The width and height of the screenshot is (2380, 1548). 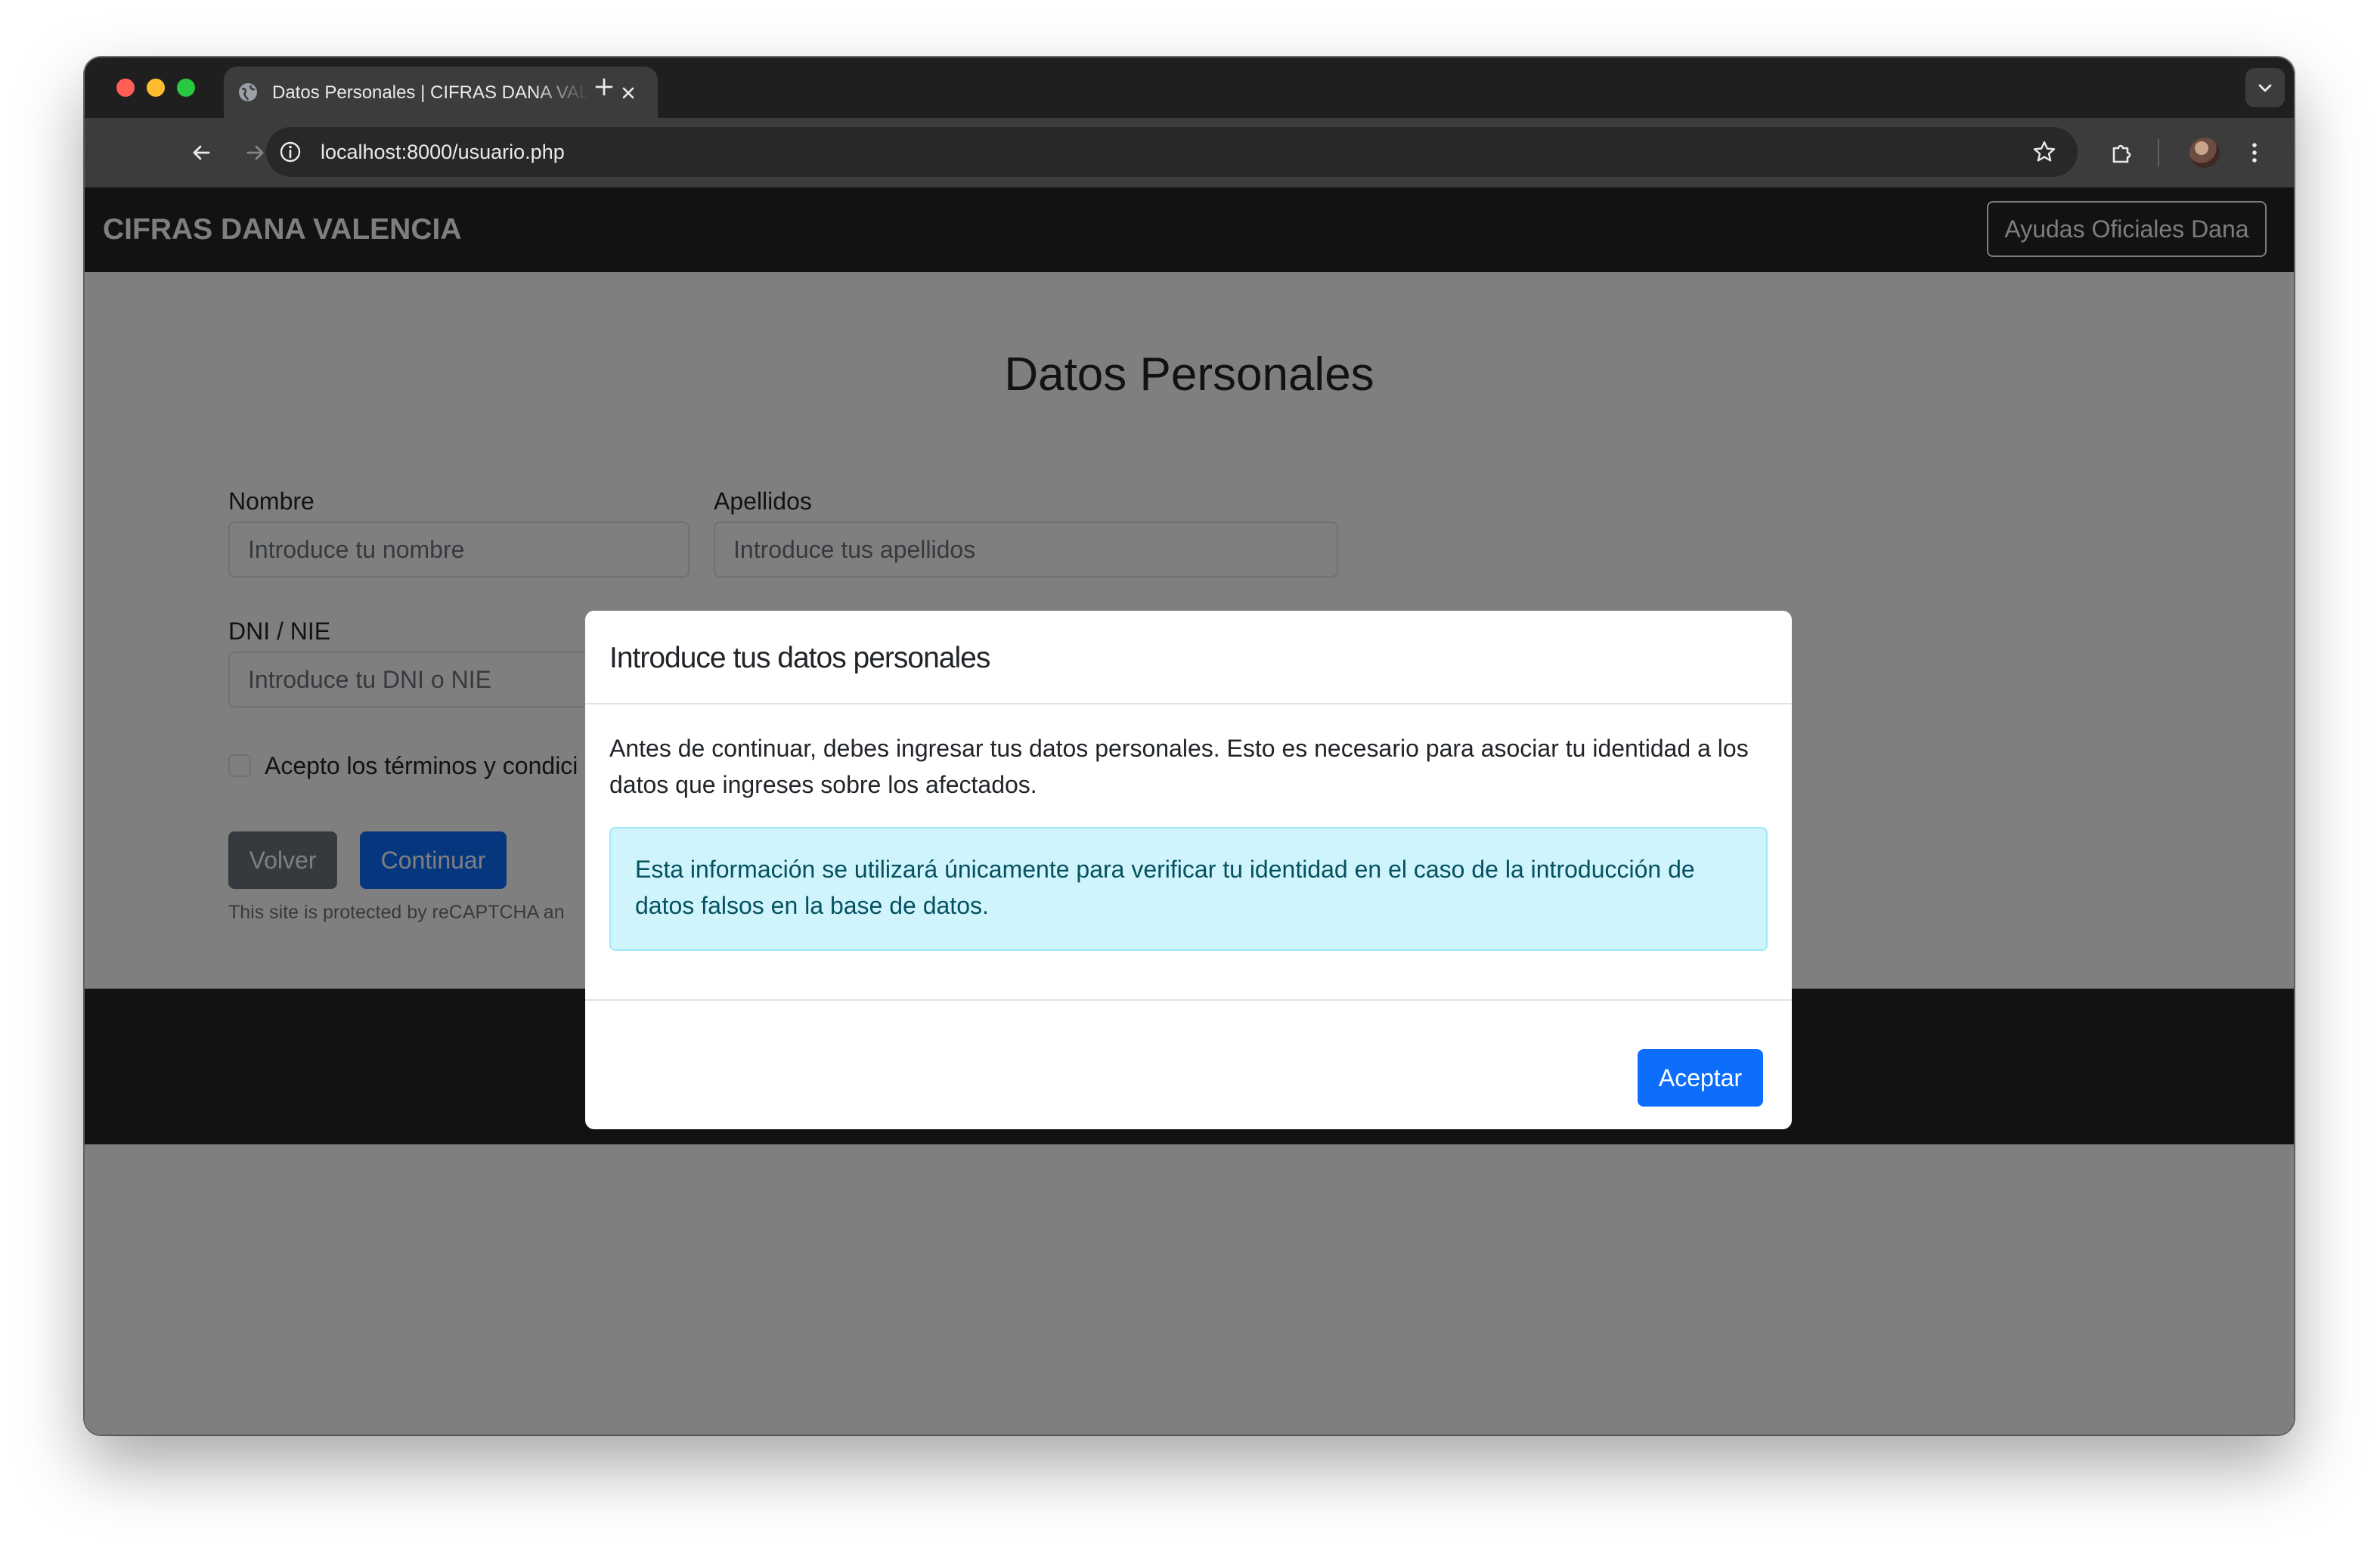 I want to click on star-icon, so click(x=2044, y=152).